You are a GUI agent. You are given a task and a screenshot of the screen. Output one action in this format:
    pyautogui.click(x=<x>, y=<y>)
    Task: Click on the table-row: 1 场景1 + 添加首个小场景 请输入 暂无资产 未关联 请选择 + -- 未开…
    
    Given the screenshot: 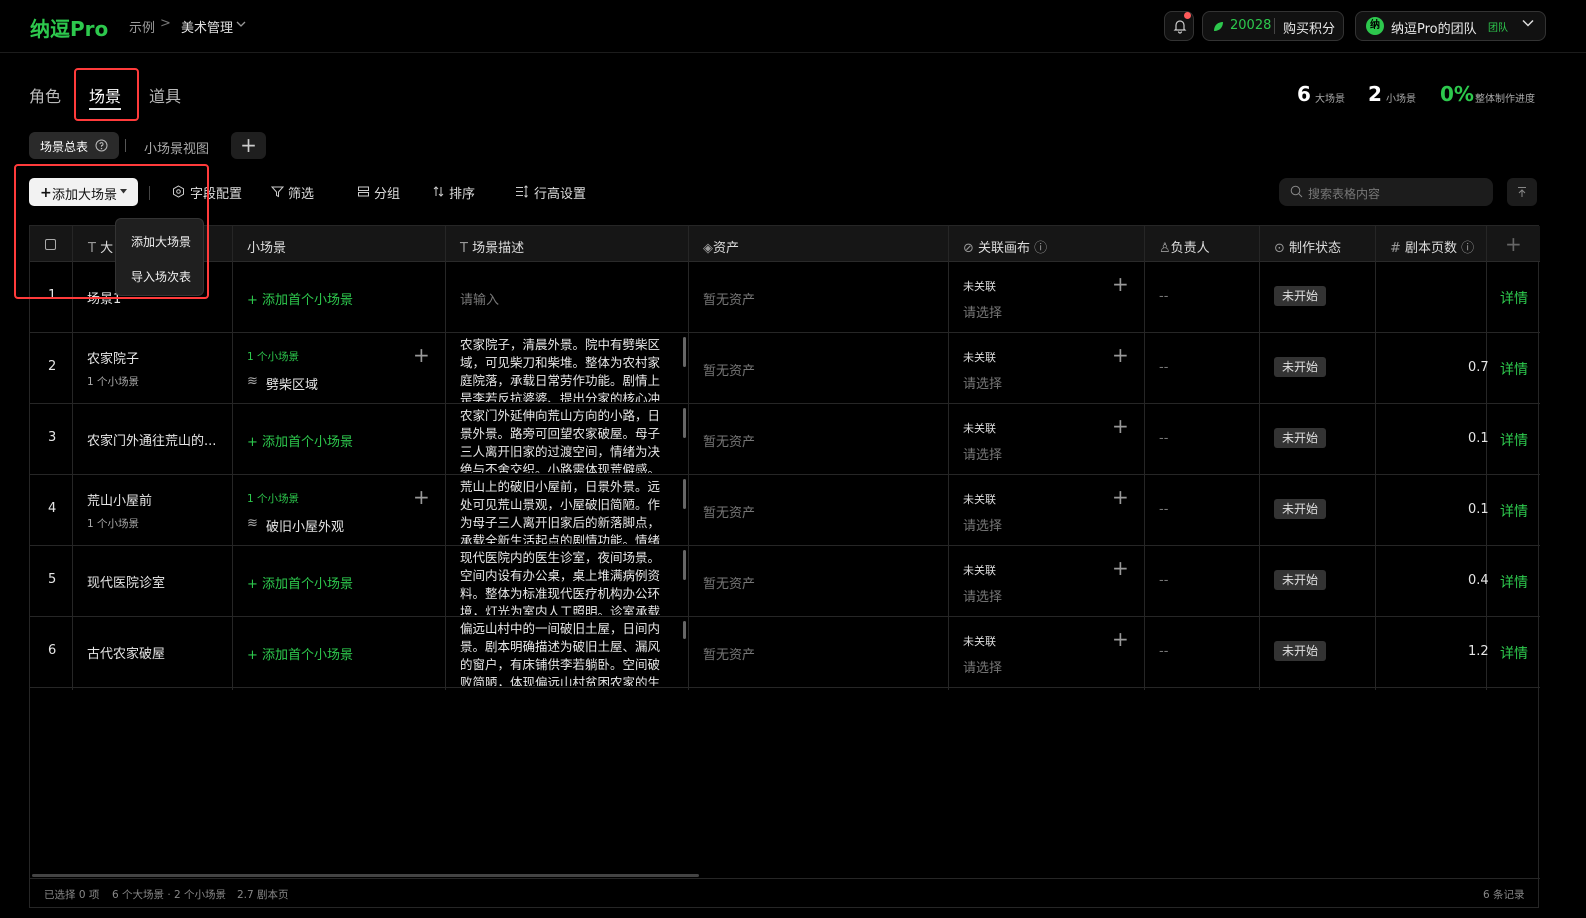 What is the action you would take?
    pyautogui.click(x=785, y=297)
    